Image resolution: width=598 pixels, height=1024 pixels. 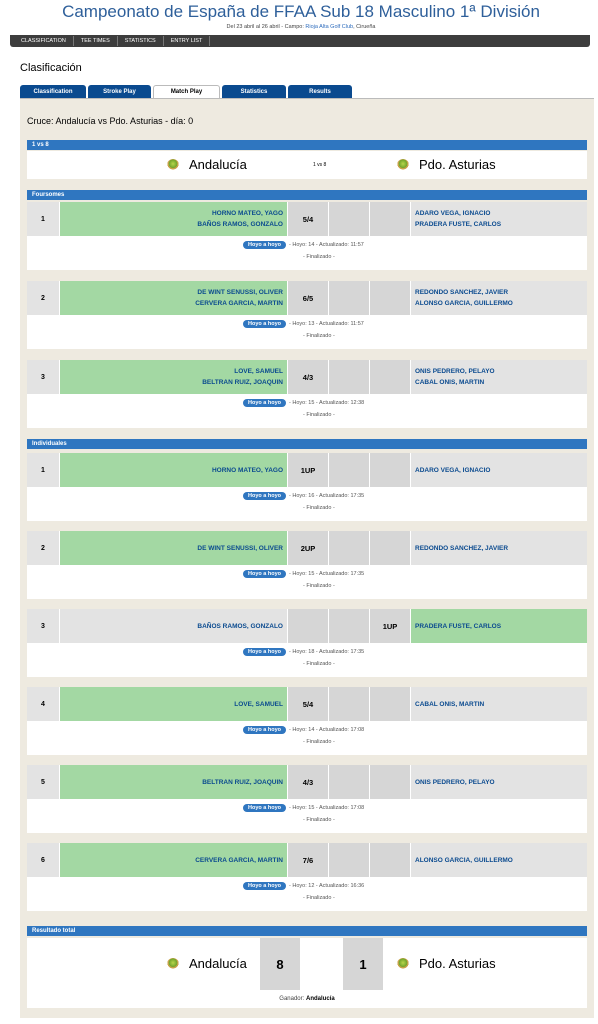 I want to click on result-right: 1UP, so click(x=390, y=626).